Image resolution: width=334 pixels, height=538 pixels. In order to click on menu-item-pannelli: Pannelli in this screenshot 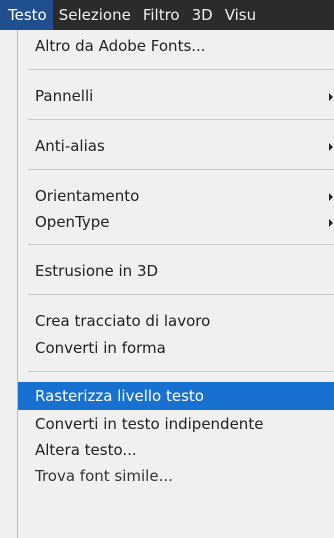, I will do `click(176, 96)`.